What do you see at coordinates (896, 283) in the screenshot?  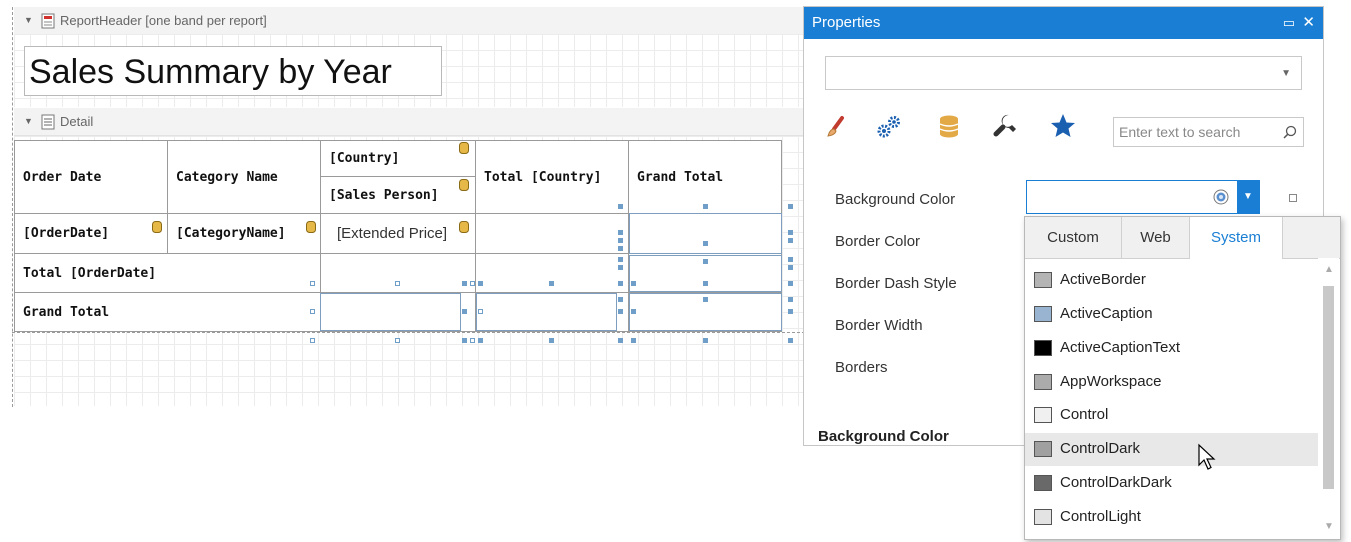 I see `property-border-dash-style-label: Border Dash Style` at bounding box center [896, 283].